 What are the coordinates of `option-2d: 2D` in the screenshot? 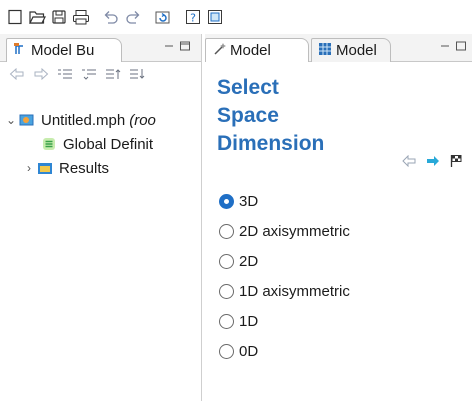 It's located at (345, 261).